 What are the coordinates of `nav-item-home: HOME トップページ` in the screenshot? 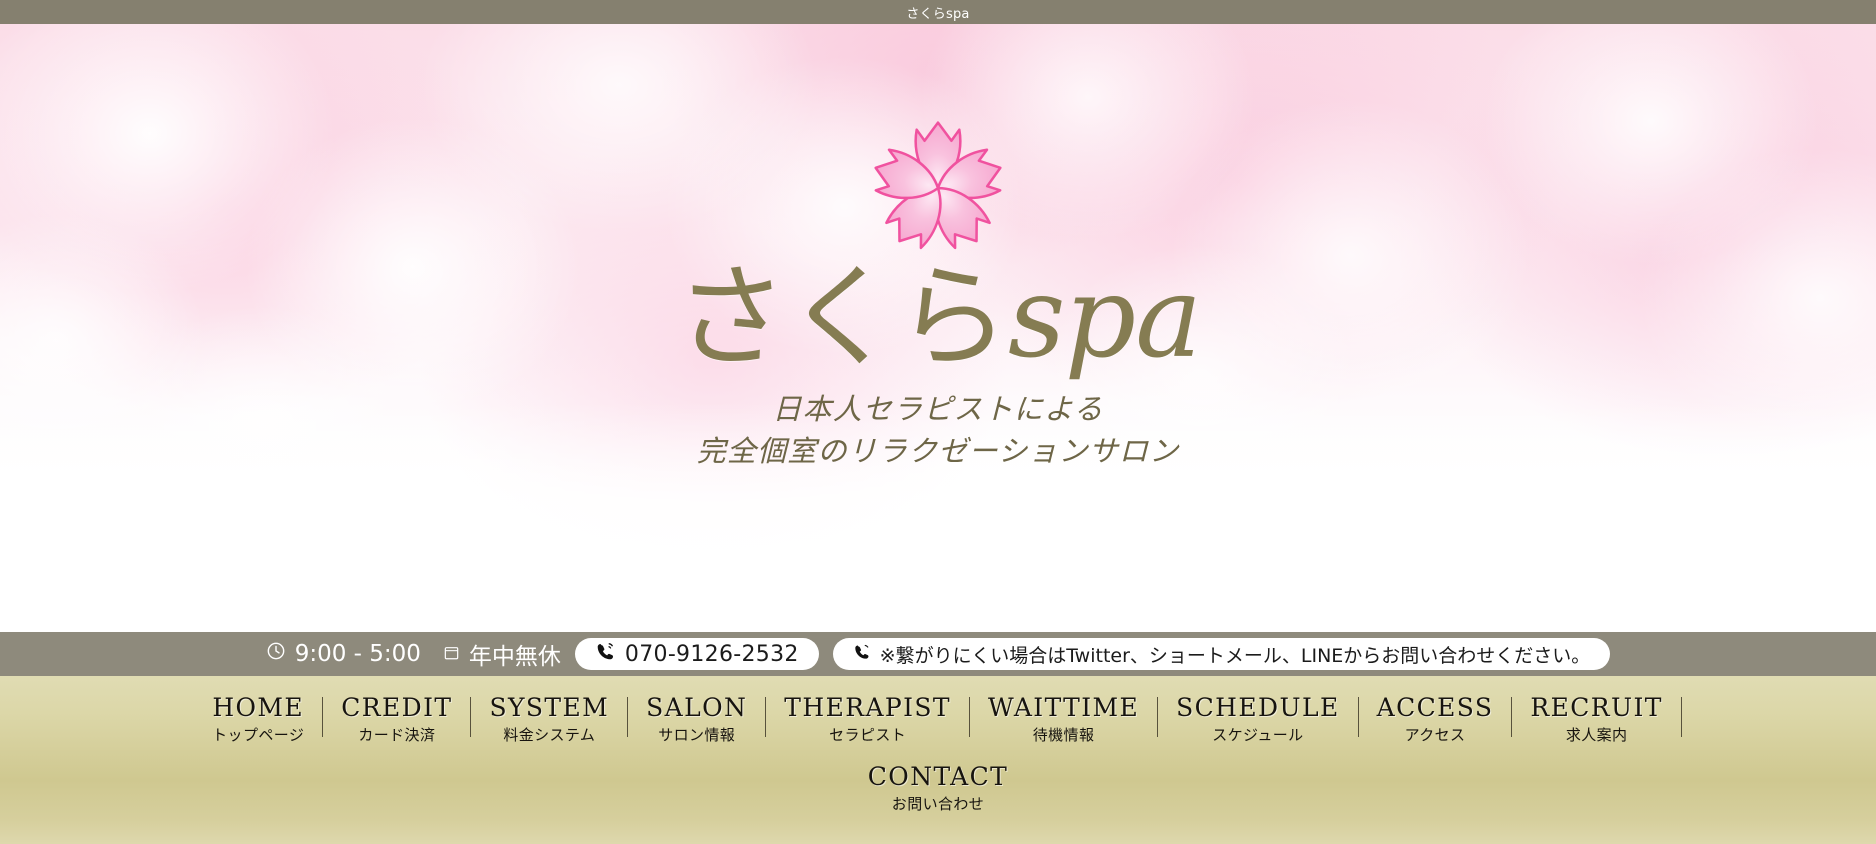 It's located at (258, 719).